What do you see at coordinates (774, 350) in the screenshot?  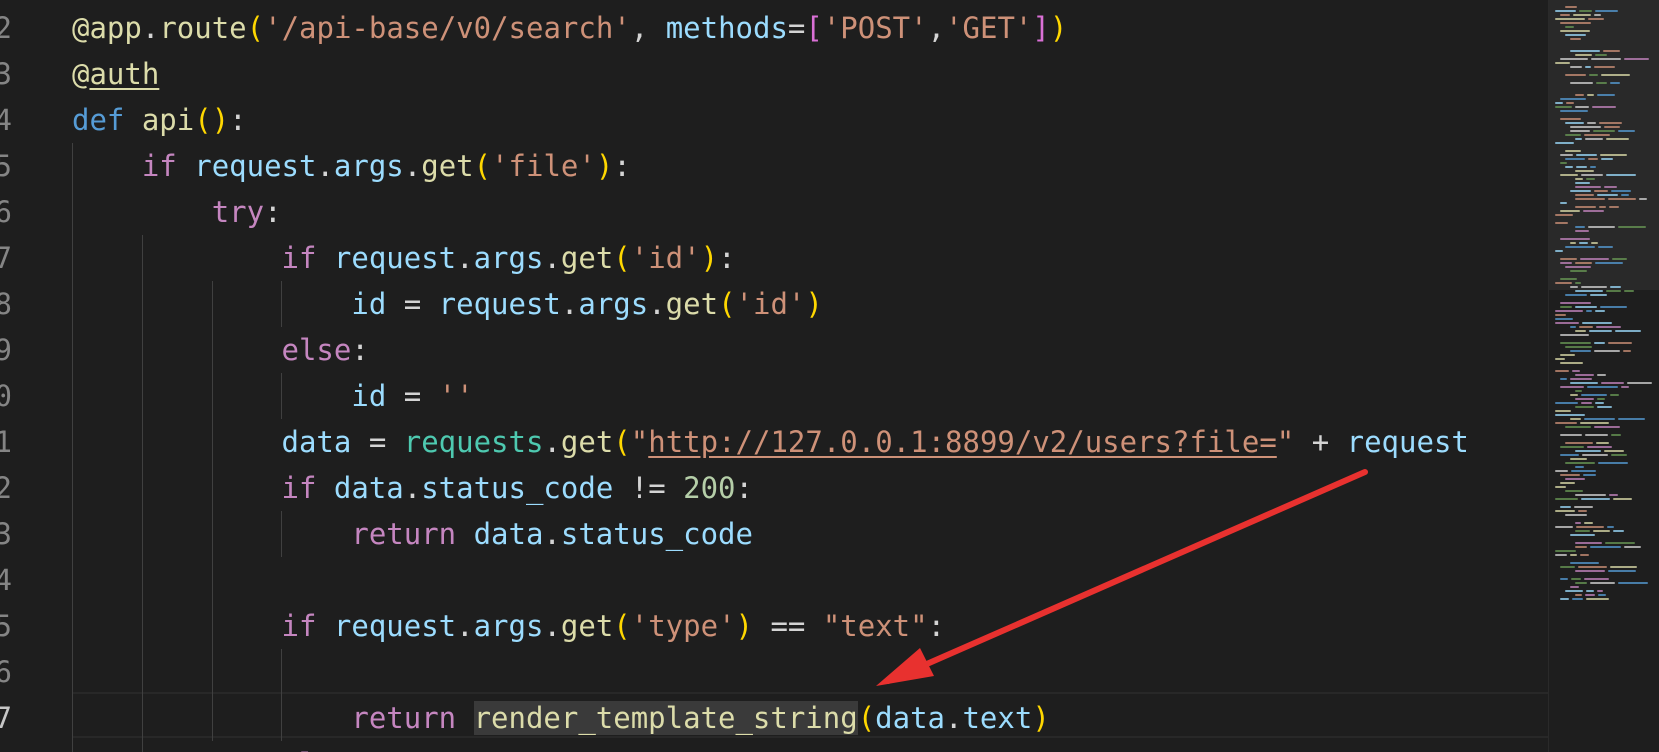 I see `code-line: 9 else:` at bounding box center [774, 350].